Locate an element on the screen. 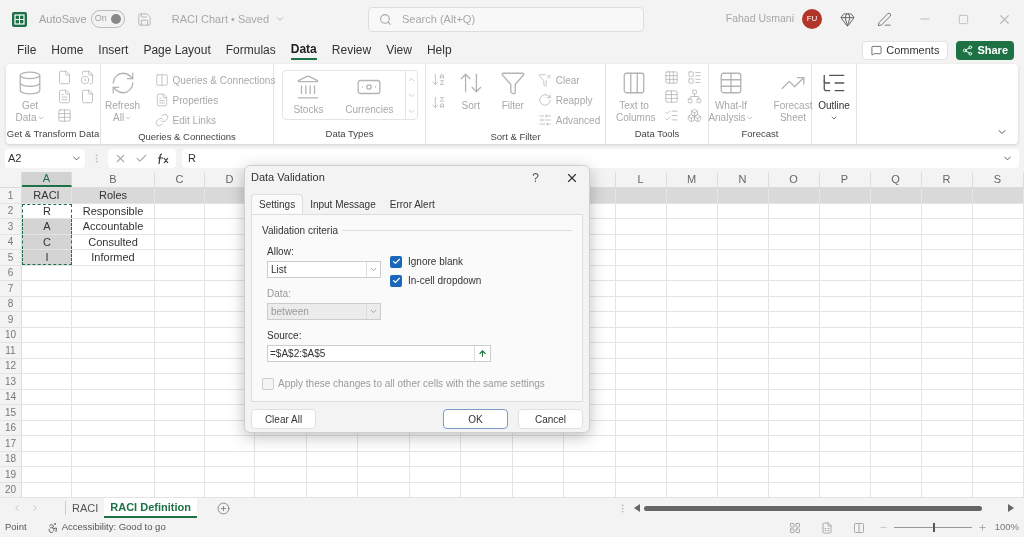 This screenshot has height=537, width=1024. list-icon is located at coordinates (694, 77).